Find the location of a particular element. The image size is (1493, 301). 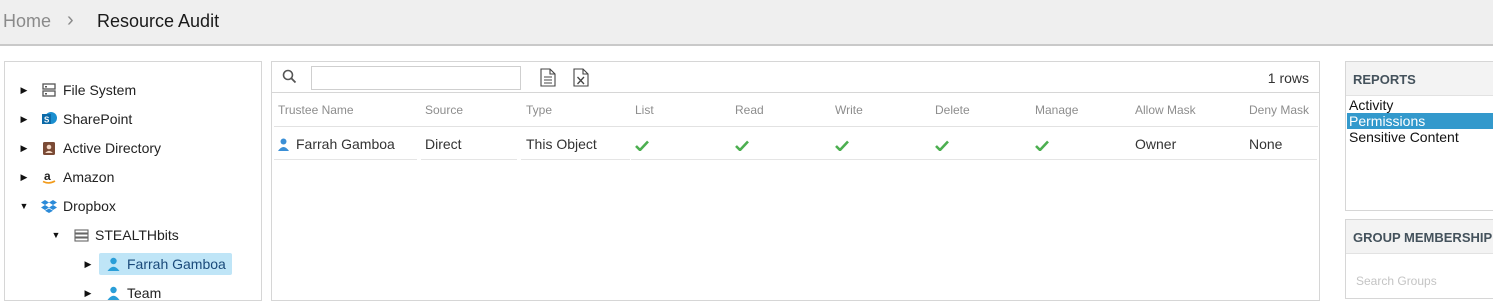

column-header-source: Source is located at coordinates (444, 110).